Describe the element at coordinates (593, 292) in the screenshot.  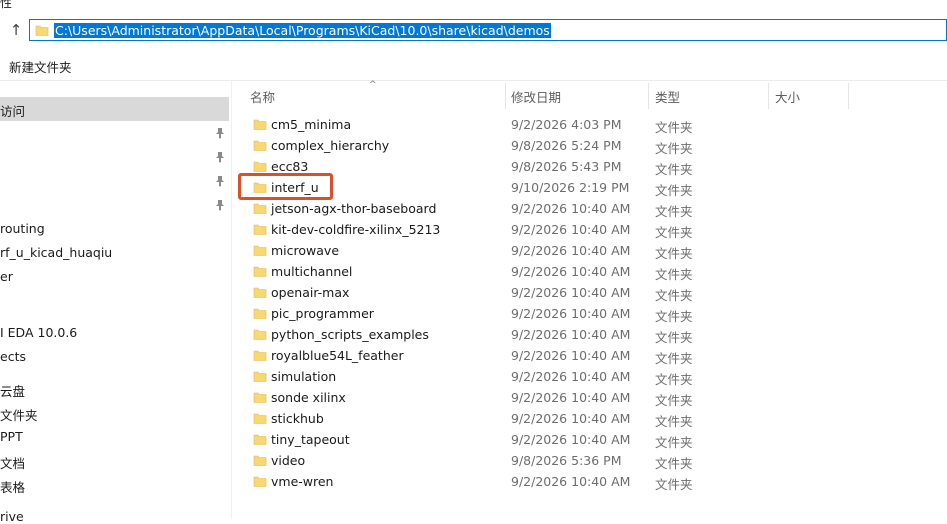
I see `file-row: openair-max 9/2/2026 10:40 AM 文件夹` at that location.